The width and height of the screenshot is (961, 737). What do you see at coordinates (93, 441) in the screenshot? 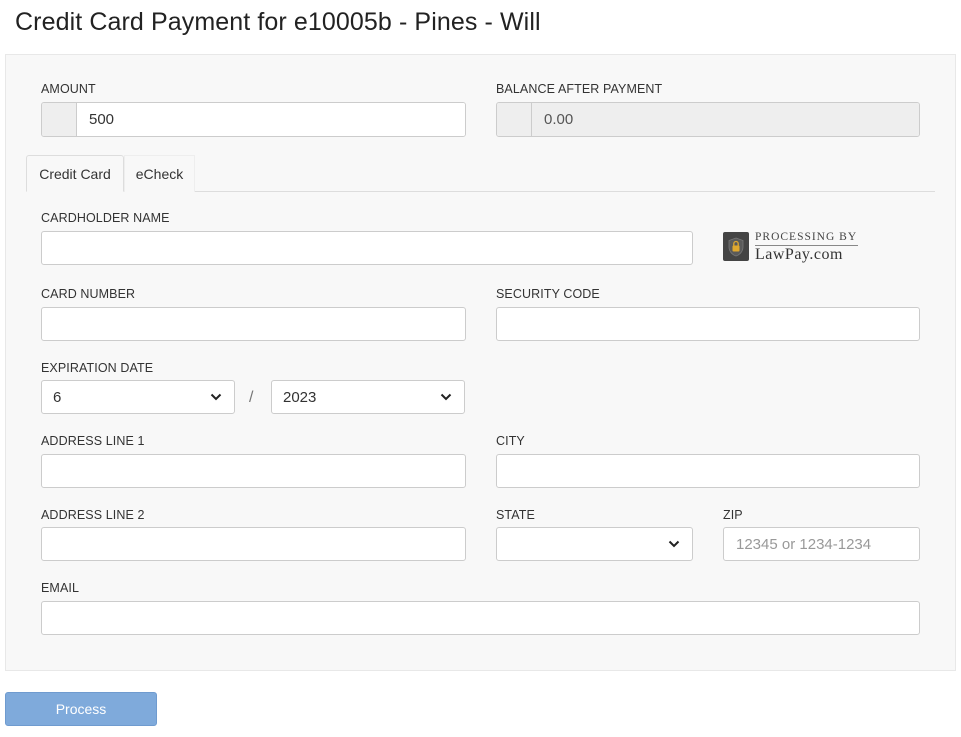
I see `address-line-1-label: ADDRESS LINE 1` at bounding box center [93, 441].